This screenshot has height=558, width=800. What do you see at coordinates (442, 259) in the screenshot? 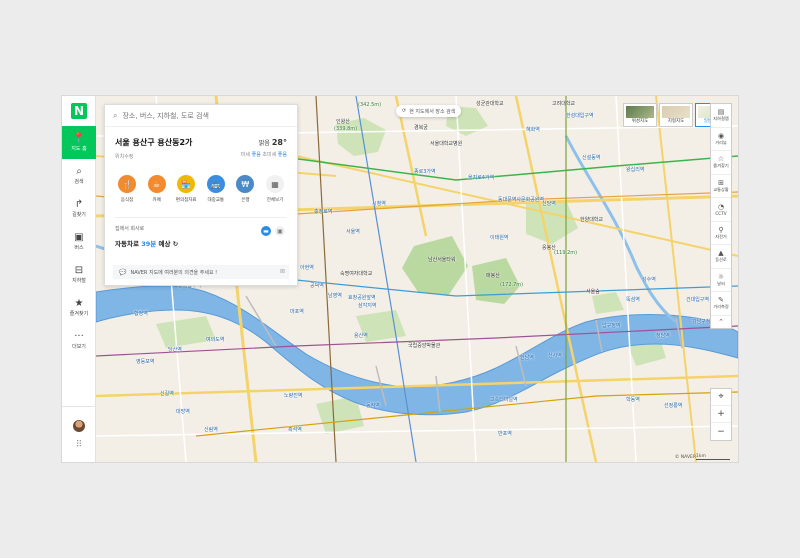
I see `map-label: 남산서울타워` at bounding box center [442, 259].